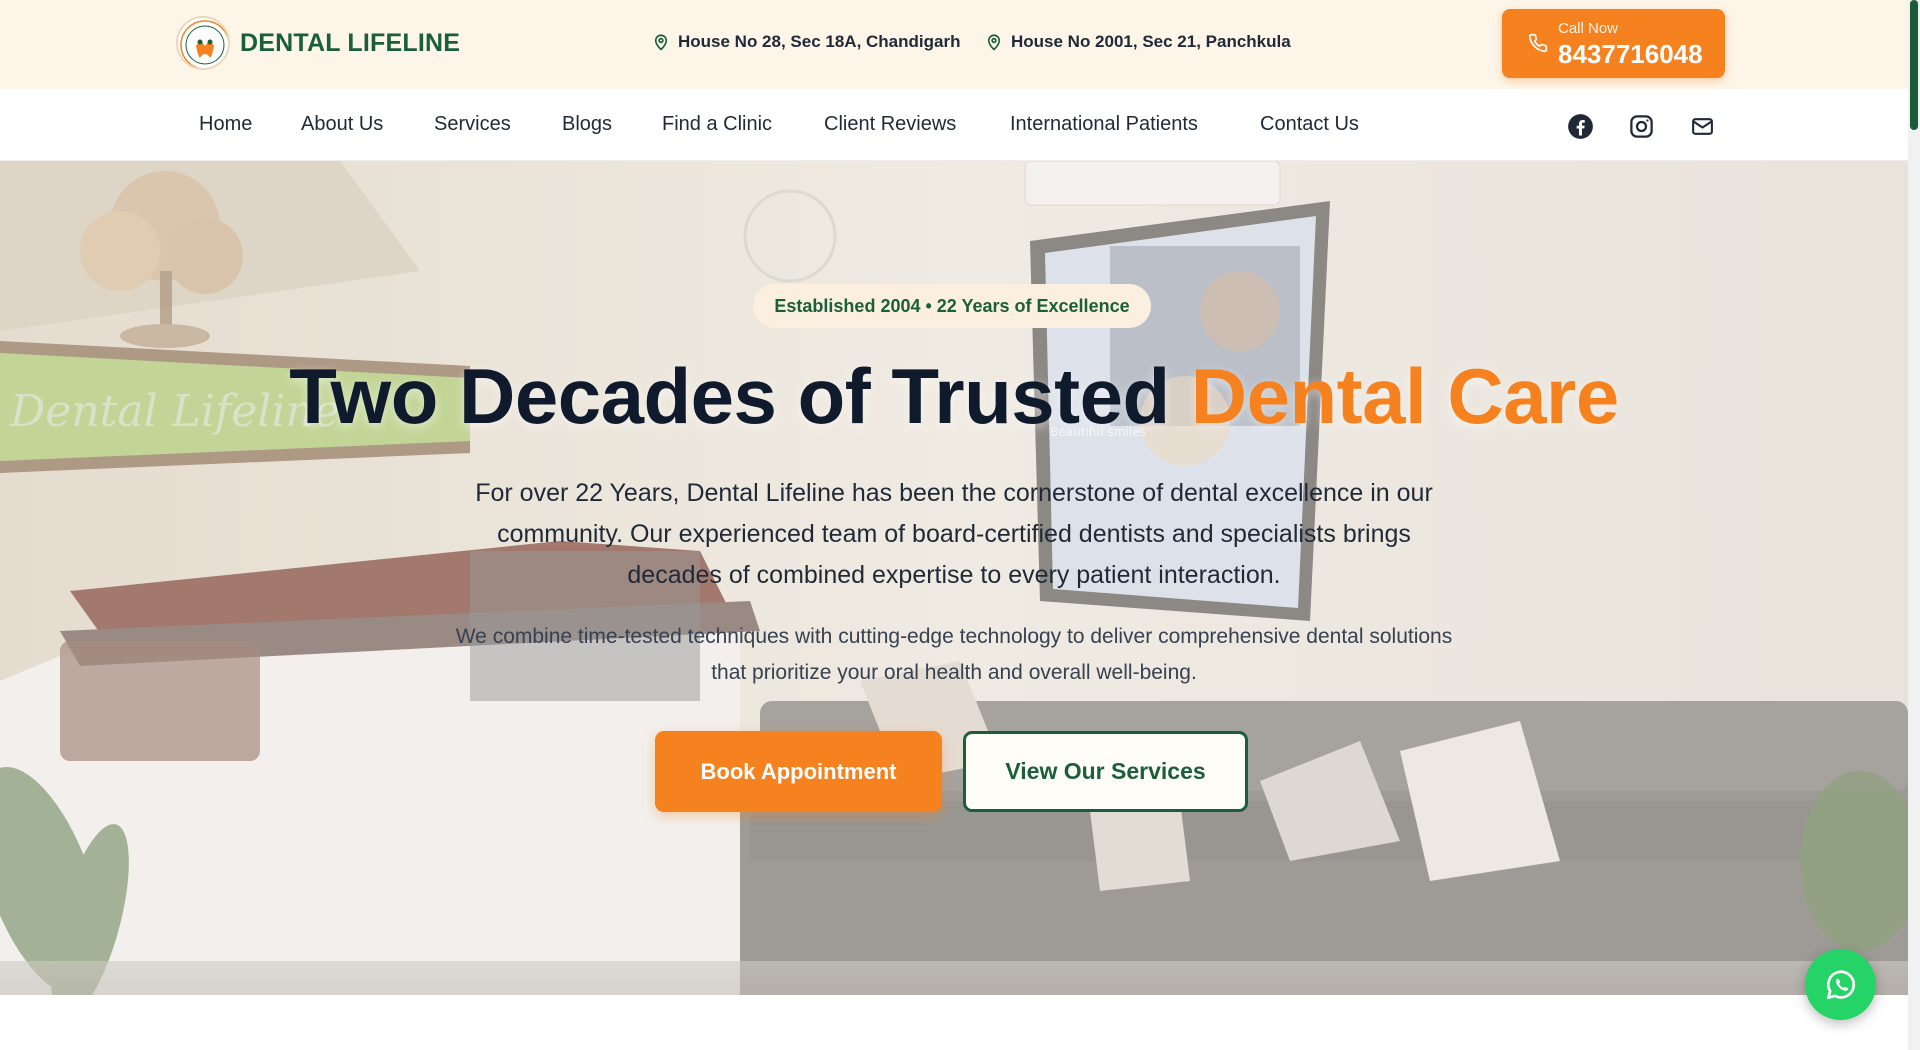  Describe the element at coordinates (798, 771) in the screenshot. I see `book-appointment-button: Book Appointment` at that location.